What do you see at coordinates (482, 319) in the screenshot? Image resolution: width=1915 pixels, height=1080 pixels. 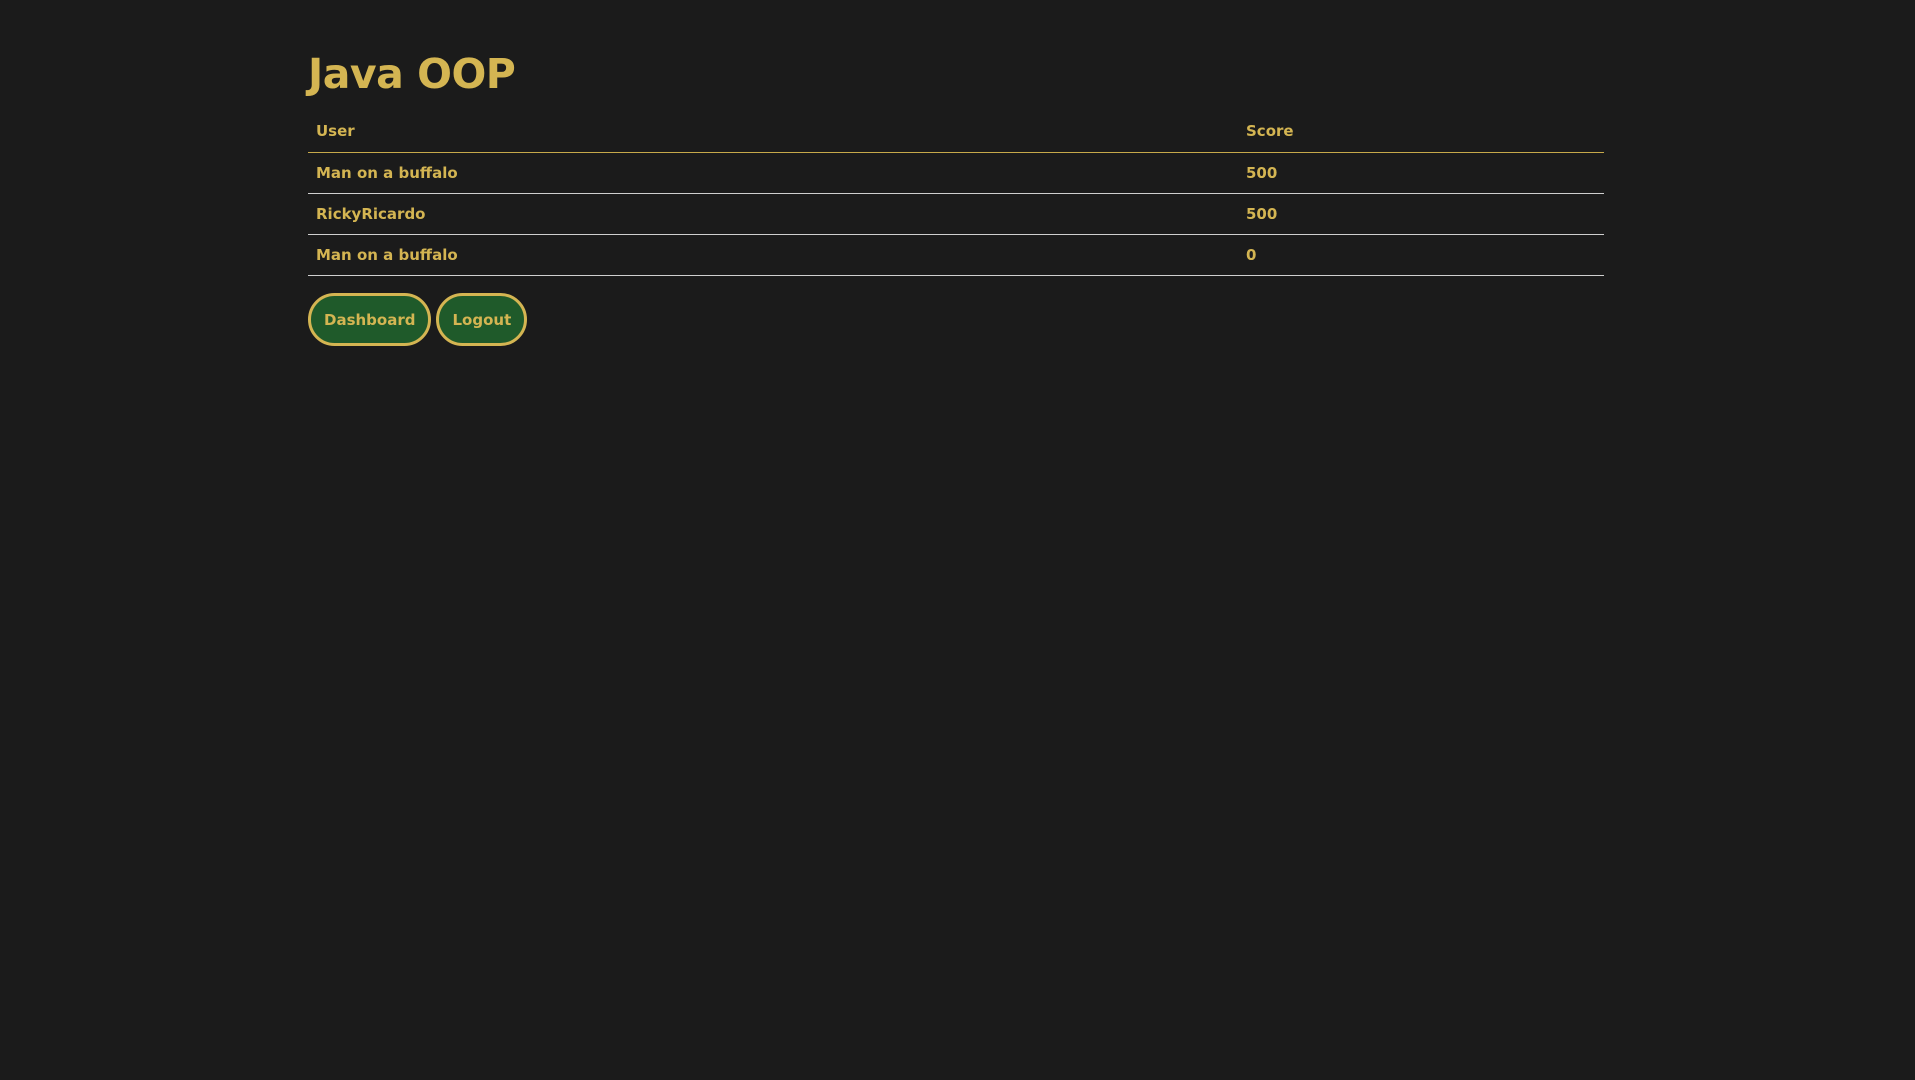 I see `logout-button: Logout` at bounding box center [482, 319].